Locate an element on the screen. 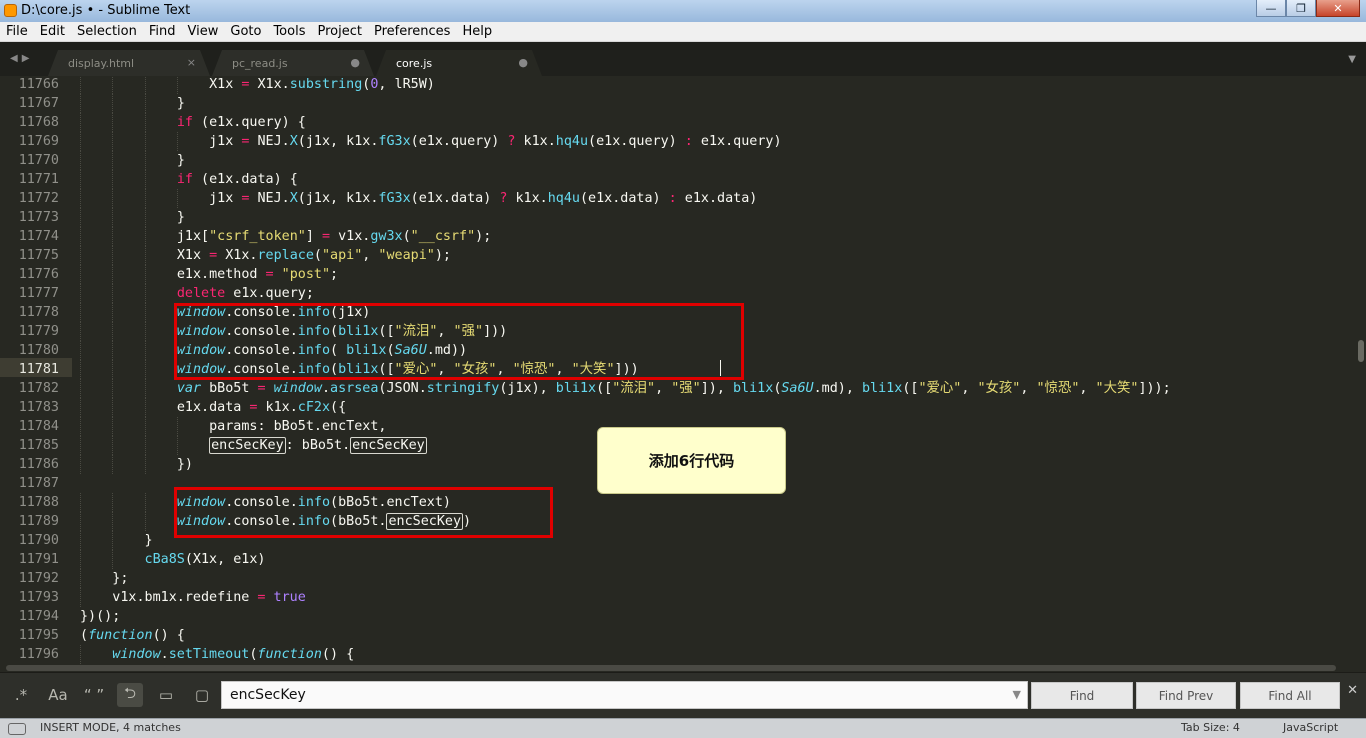 The width and height of the screenshot is (1366, 738). horizontal-scrollbar-thumb is located at coordinates (671, 668).